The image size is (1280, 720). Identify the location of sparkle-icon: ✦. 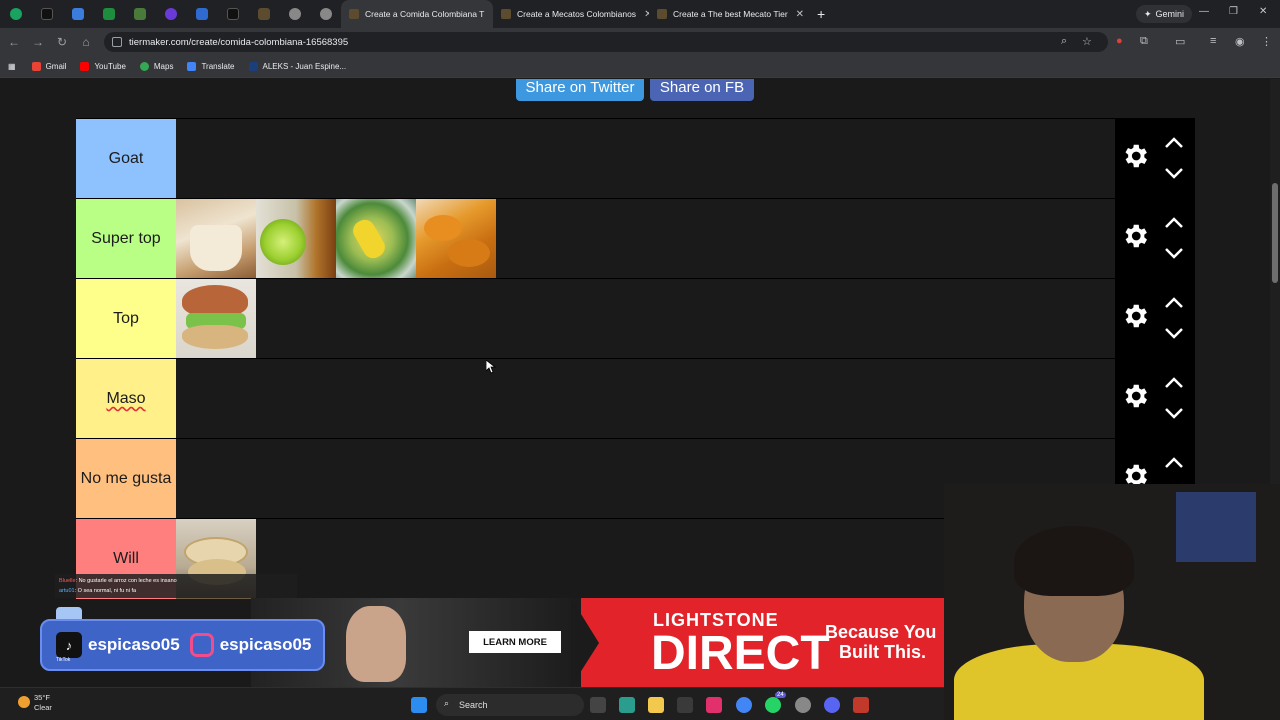
(1147, 13).